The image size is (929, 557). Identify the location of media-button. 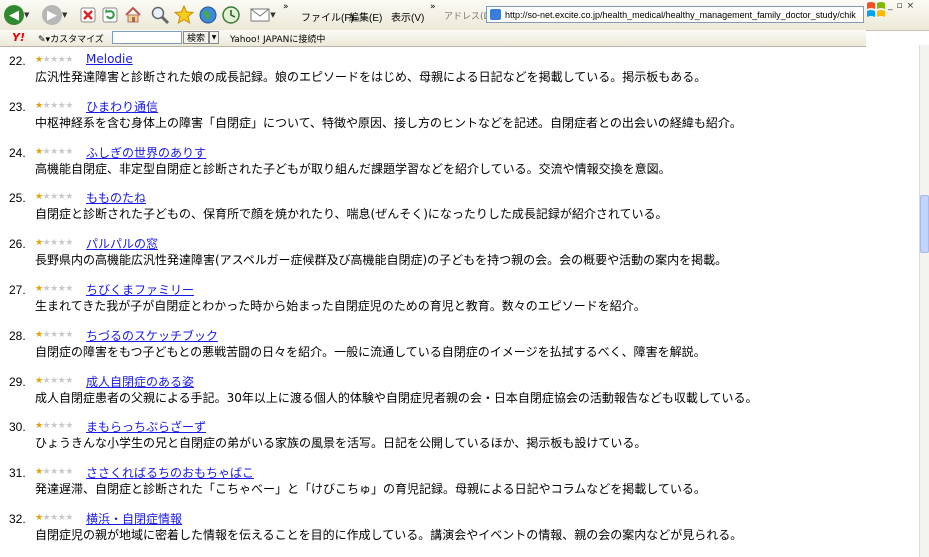
(208, 15).